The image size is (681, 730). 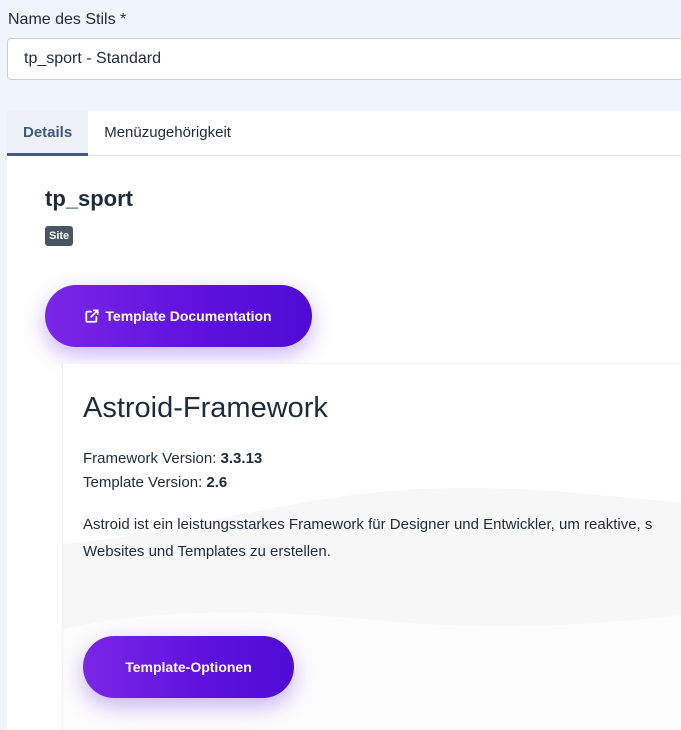 What do you see at coordinates (48, 133) in the screenshot?
I see `tab-details: Details` at bounding box center [48, 133].